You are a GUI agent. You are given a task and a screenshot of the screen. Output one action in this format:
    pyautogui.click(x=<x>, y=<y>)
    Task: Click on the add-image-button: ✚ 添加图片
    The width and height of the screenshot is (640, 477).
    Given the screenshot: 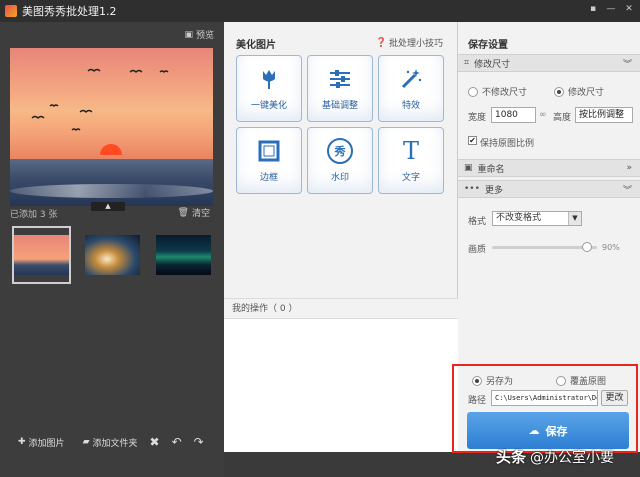 What is the action you would take?
    pyautogui.click(x=41, y=442)
    